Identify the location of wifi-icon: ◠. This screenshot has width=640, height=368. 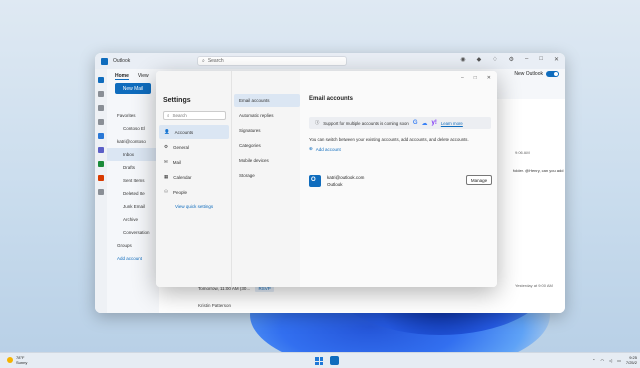
(603, 360).